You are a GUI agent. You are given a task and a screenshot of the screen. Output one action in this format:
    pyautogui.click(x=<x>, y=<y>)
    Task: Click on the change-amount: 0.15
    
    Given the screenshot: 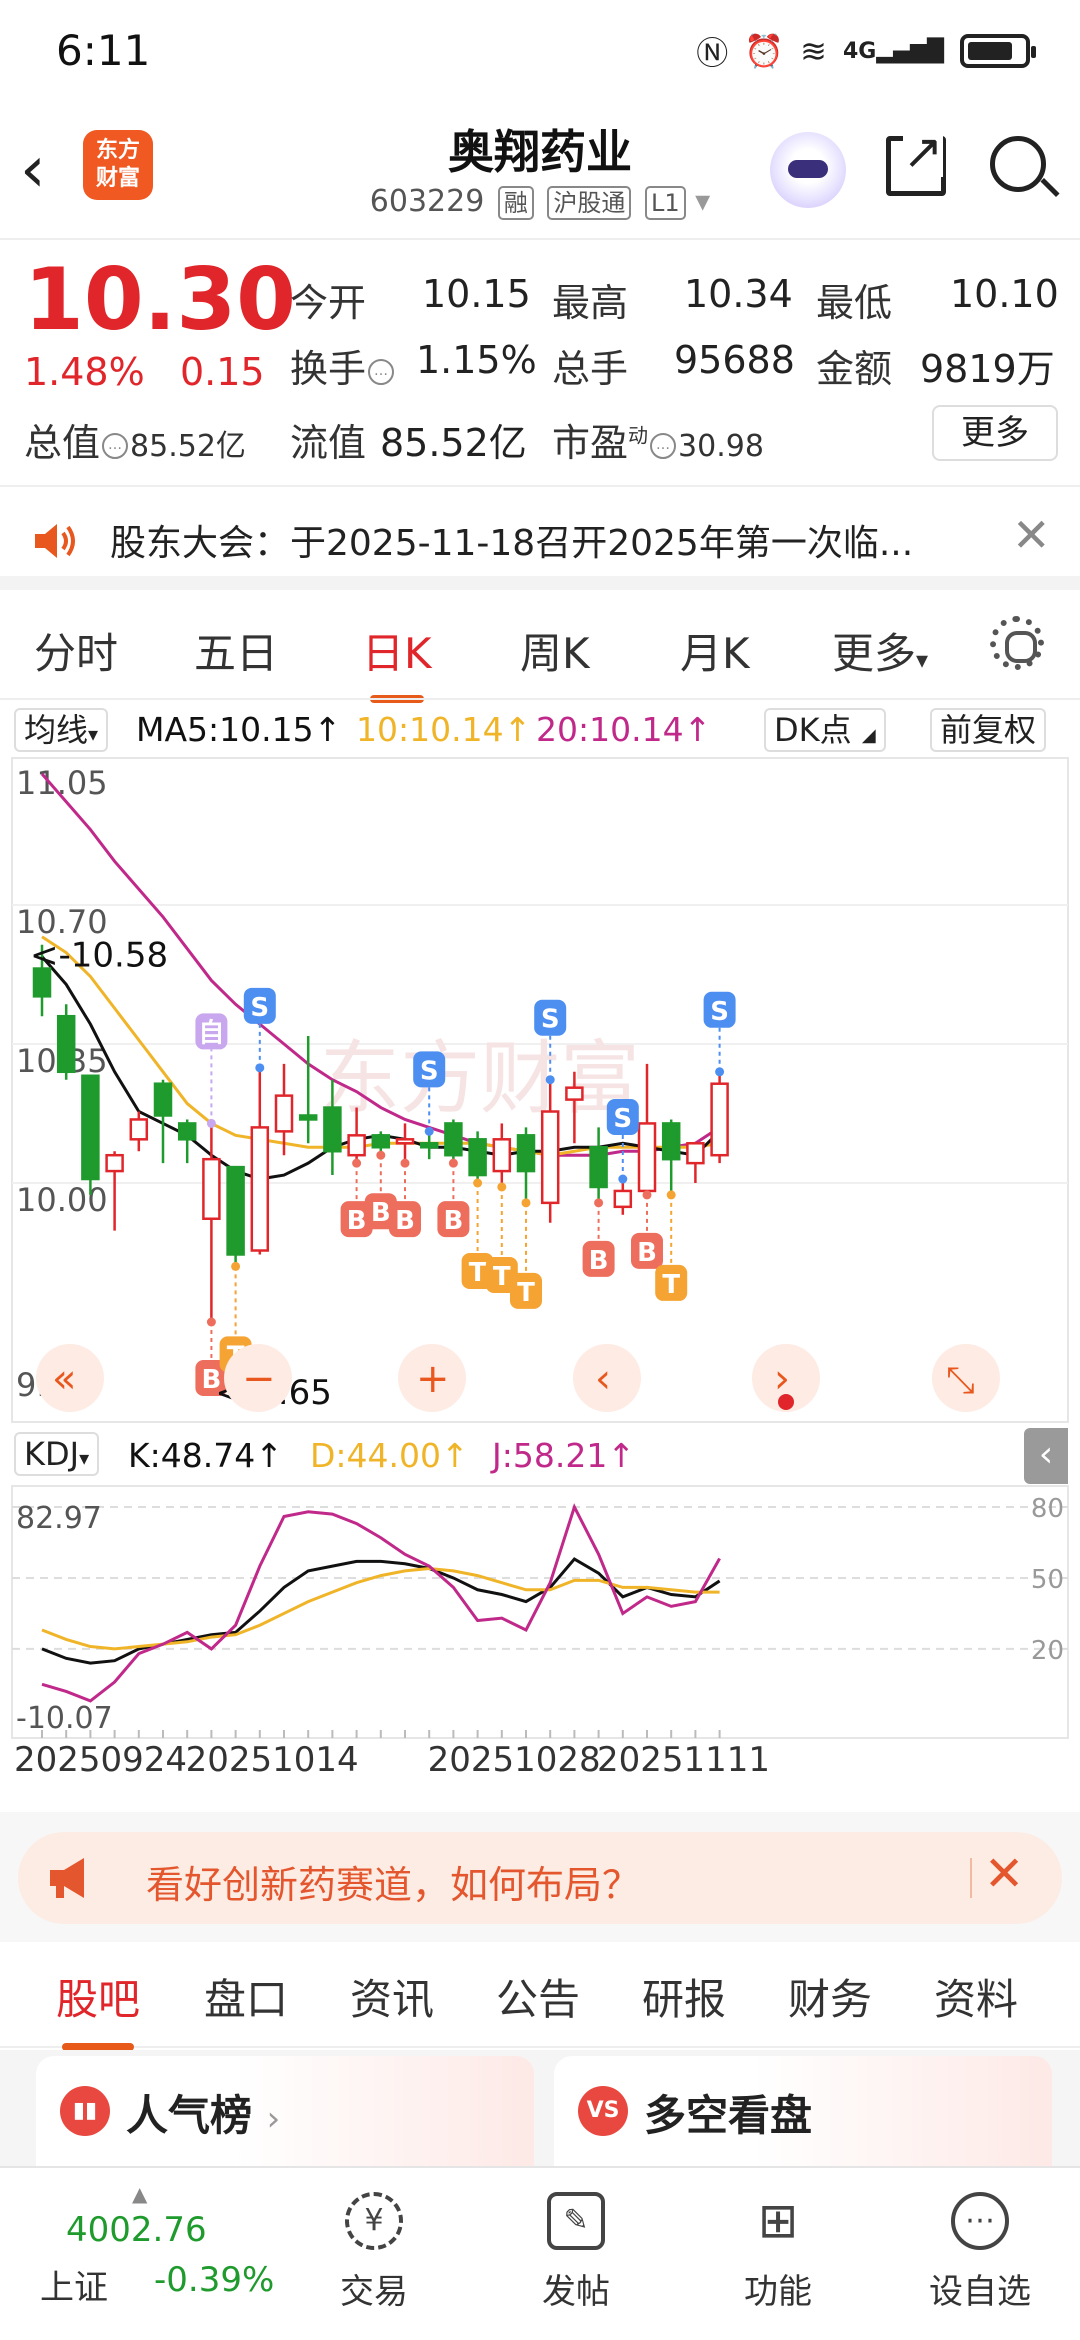 What is the action you would take?
    pyautogui.click(x=222, y=372)
    